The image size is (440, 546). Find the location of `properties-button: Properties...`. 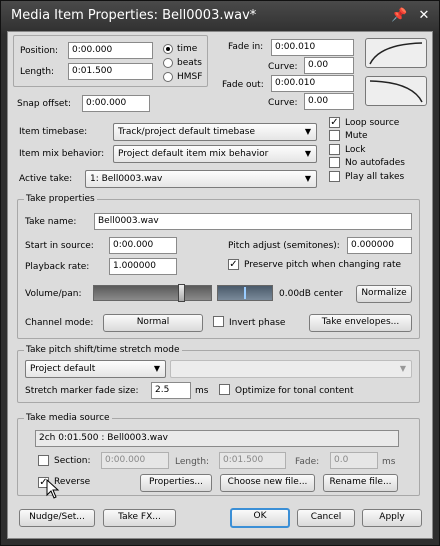

properties-button: Properties... is located at coordinates (176, 483).